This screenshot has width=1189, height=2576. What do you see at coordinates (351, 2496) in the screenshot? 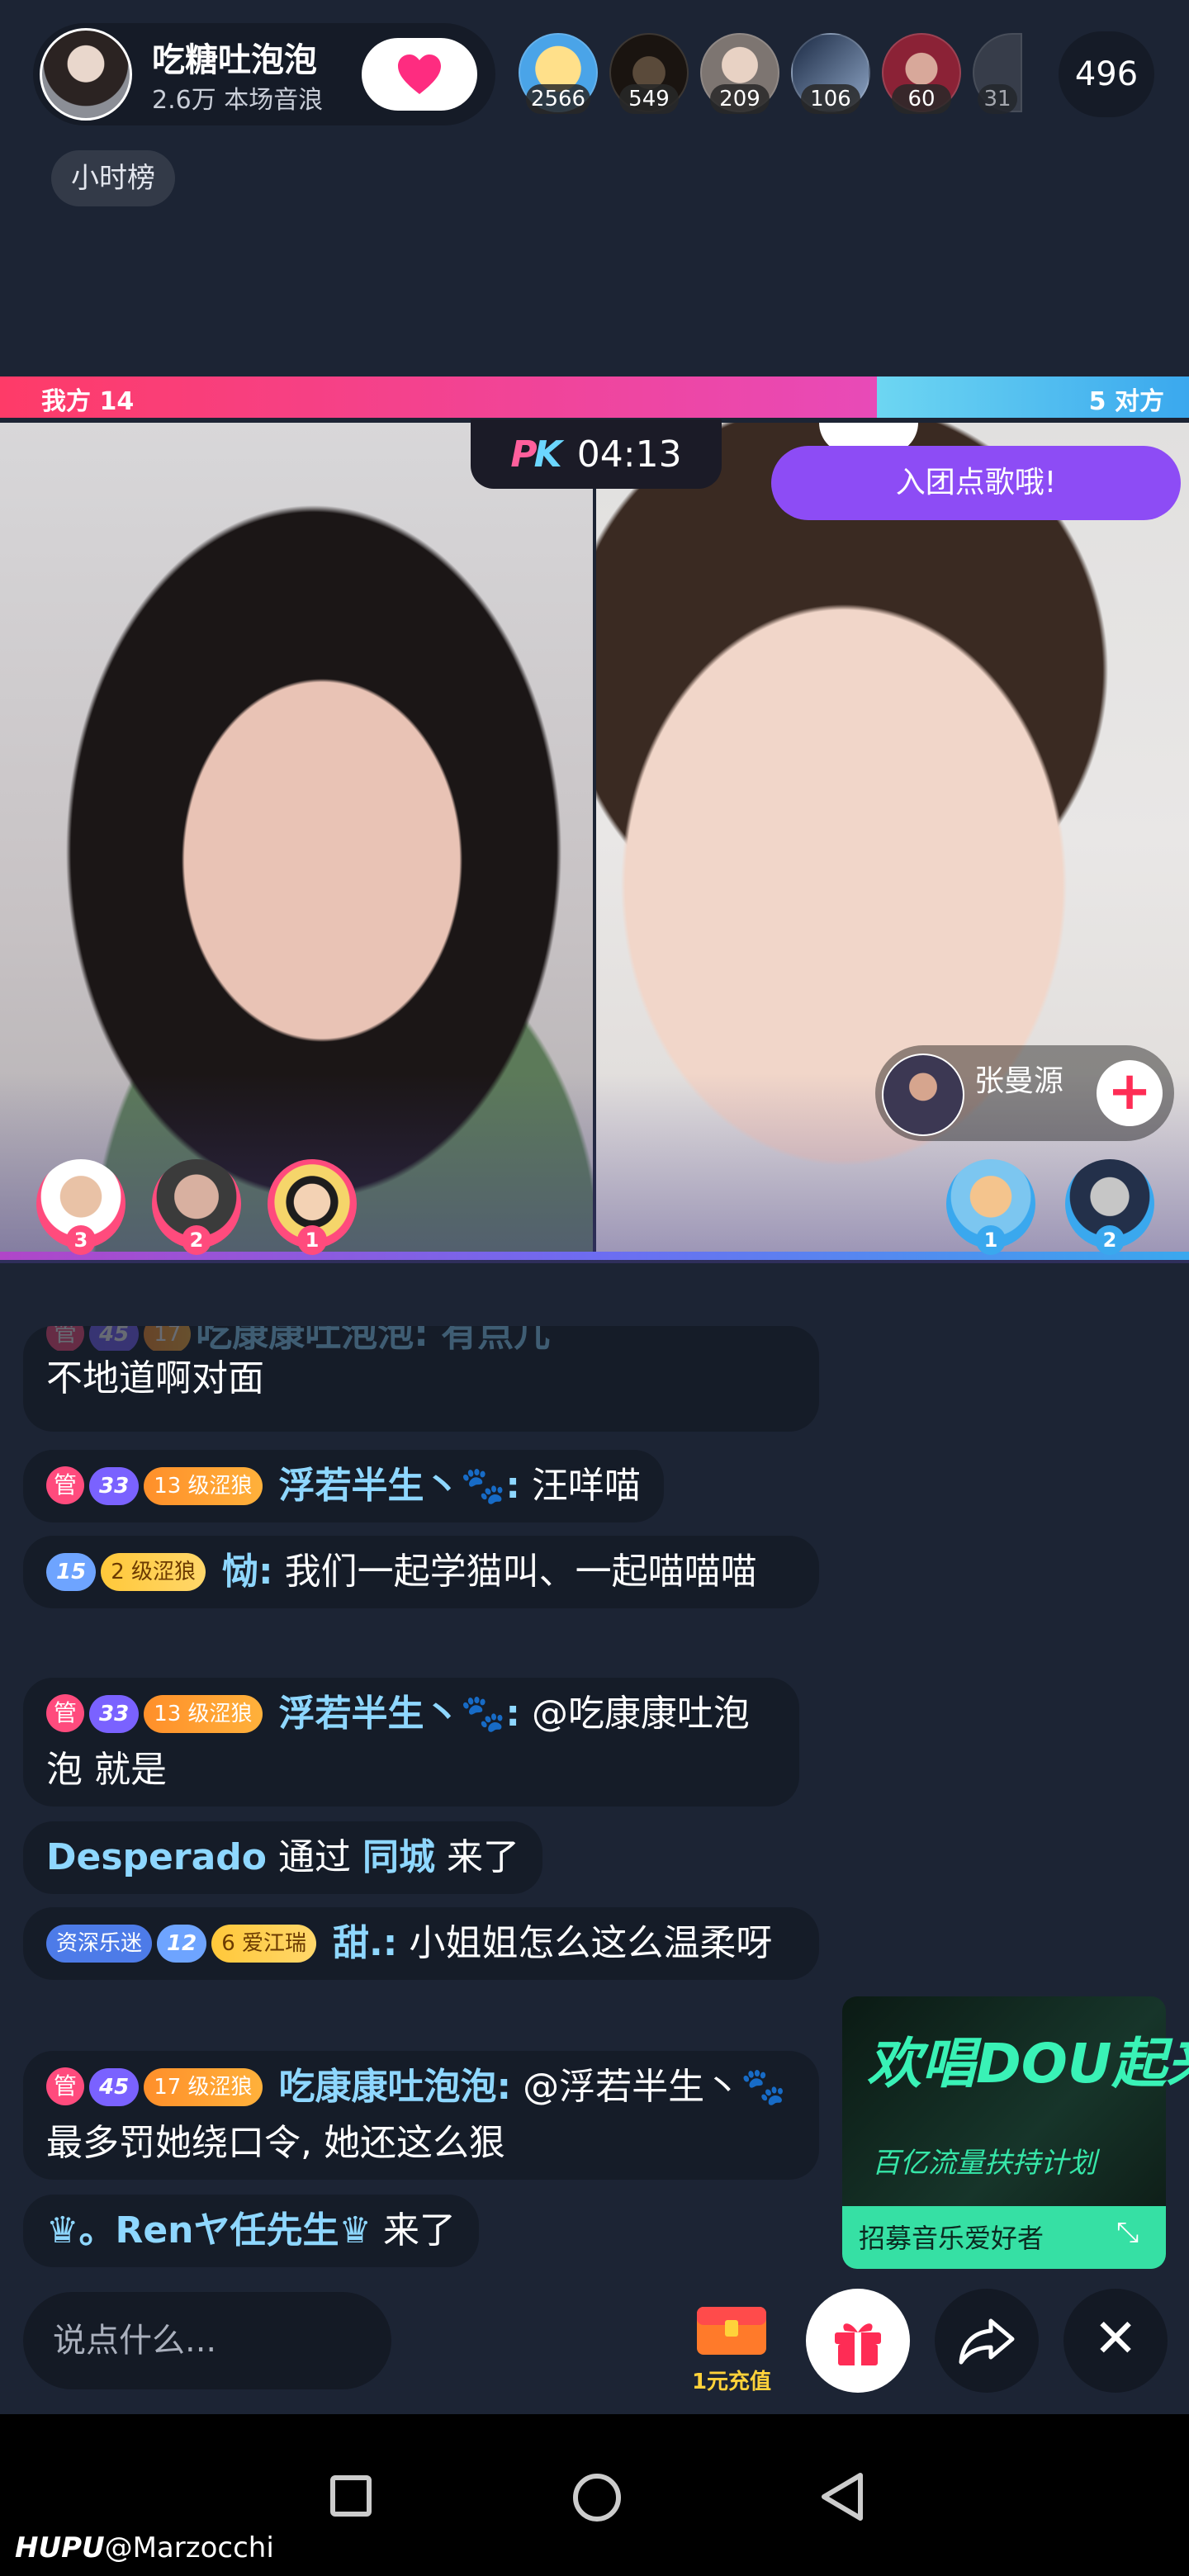
I see `recent-apps-icon` at bounding box center [351, 2496].